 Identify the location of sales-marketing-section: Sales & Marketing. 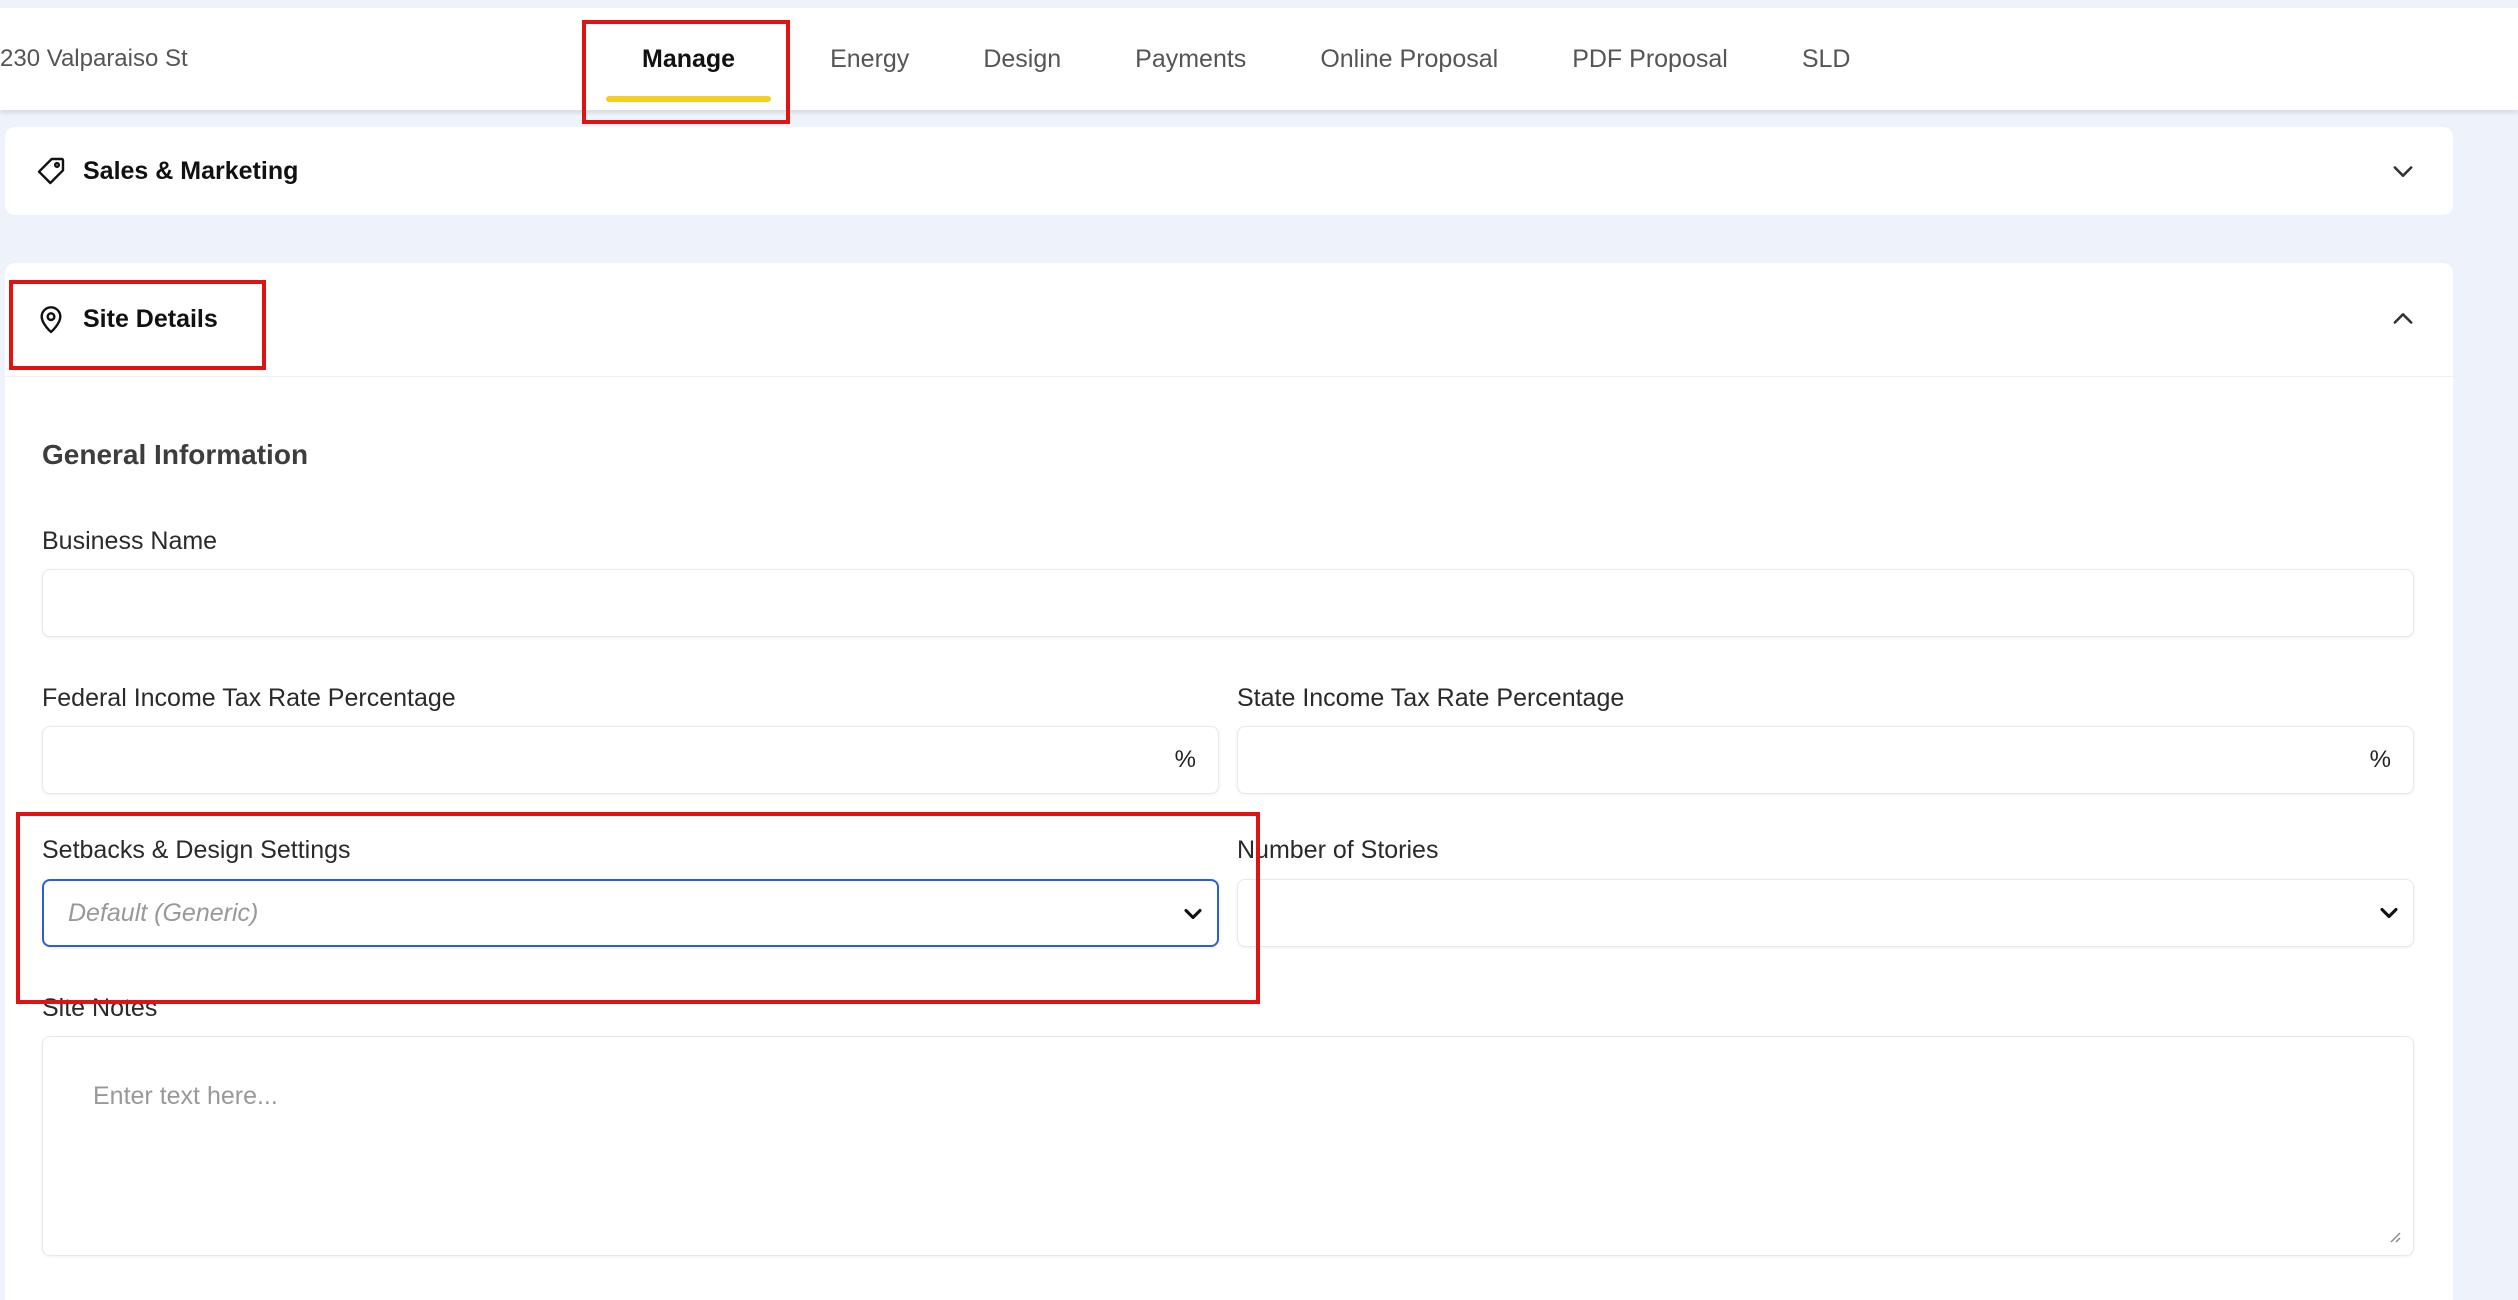
(1229, 171).